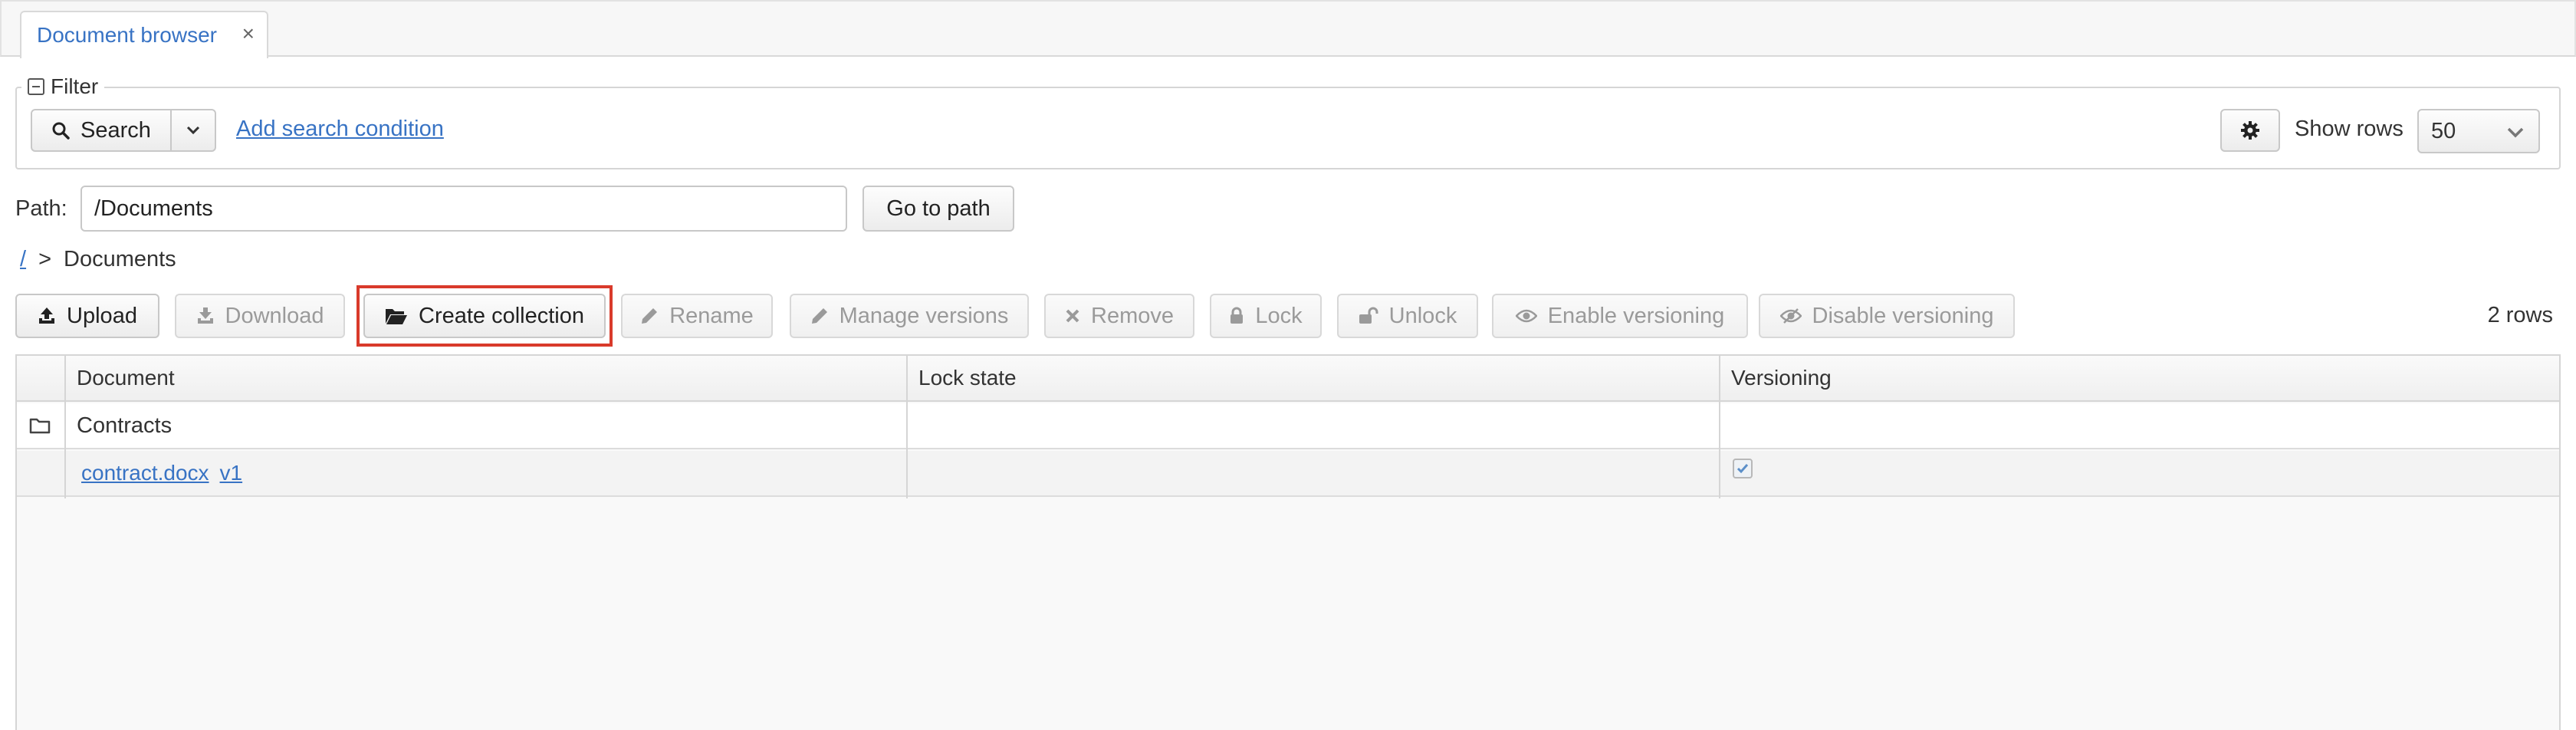  Describe the element at coordinates (340, 130) in the screenshot. I see `add-search-condition-link: Add search condition` at that location.